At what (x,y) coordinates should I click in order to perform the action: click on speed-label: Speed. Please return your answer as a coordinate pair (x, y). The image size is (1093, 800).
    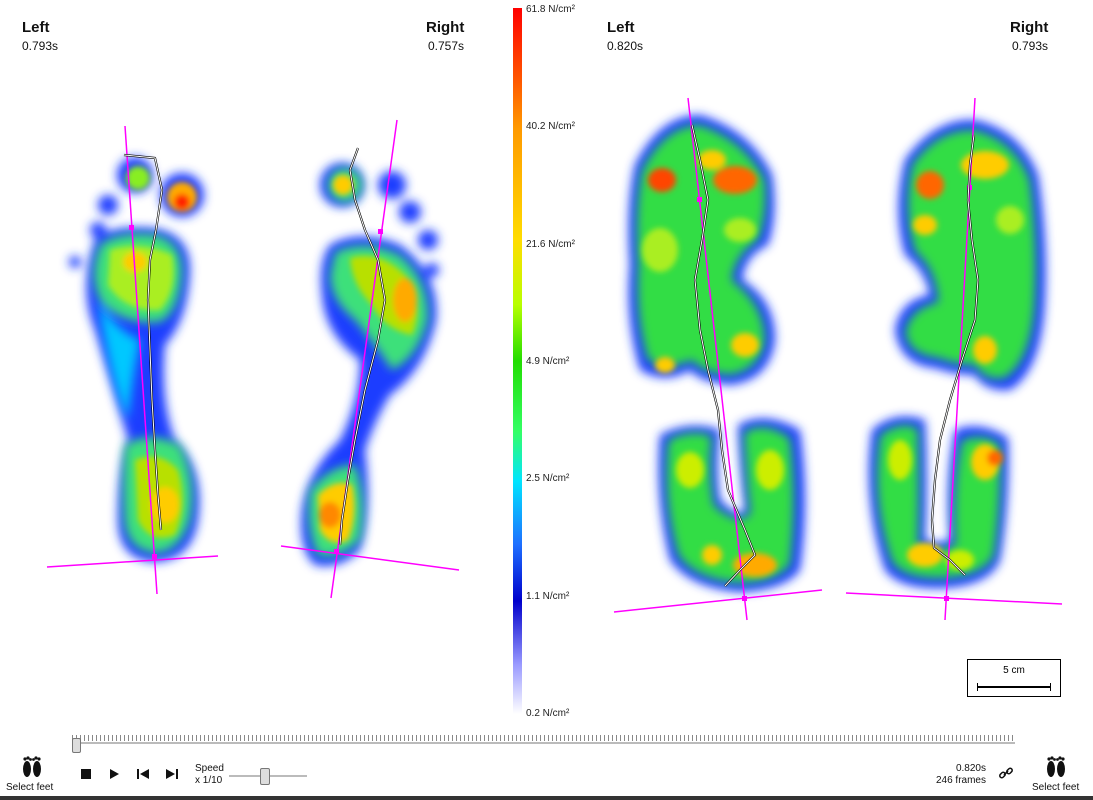
    Looking at the image, I should click on (209, 768).